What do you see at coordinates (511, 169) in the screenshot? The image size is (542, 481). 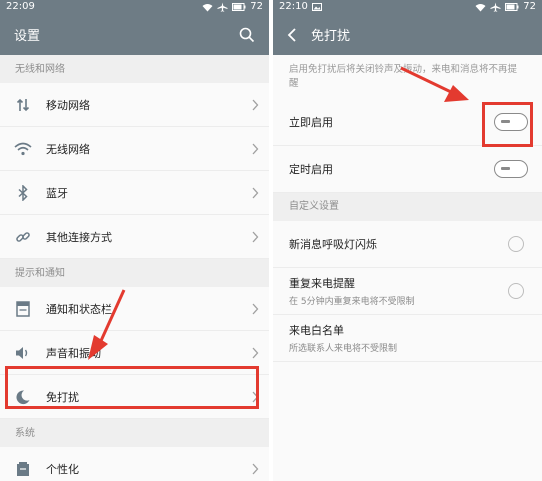 I see `scheduled-switch` at bounding box center [511, 169].